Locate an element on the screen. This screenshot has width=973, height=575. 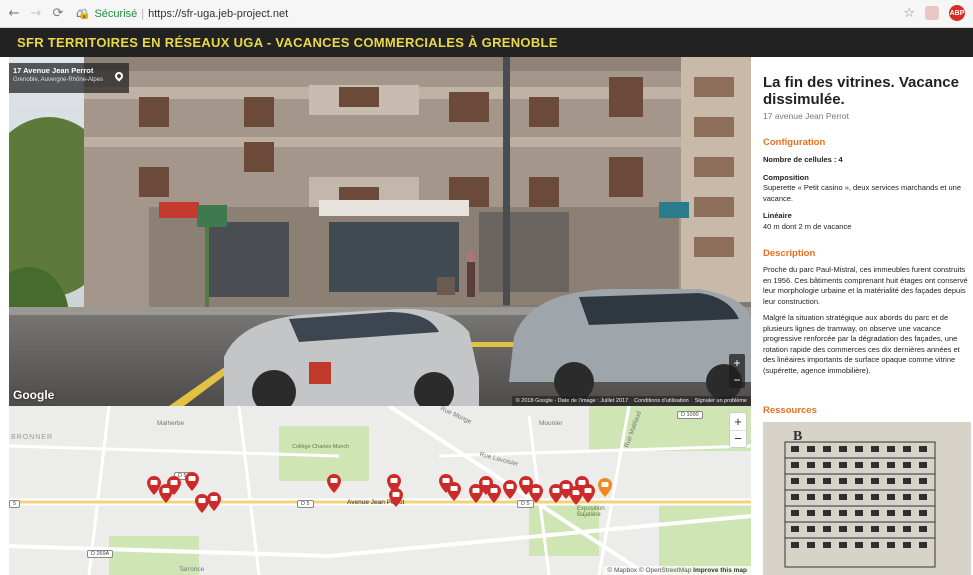
back-icon: ← is located at coordinates (14, 14).